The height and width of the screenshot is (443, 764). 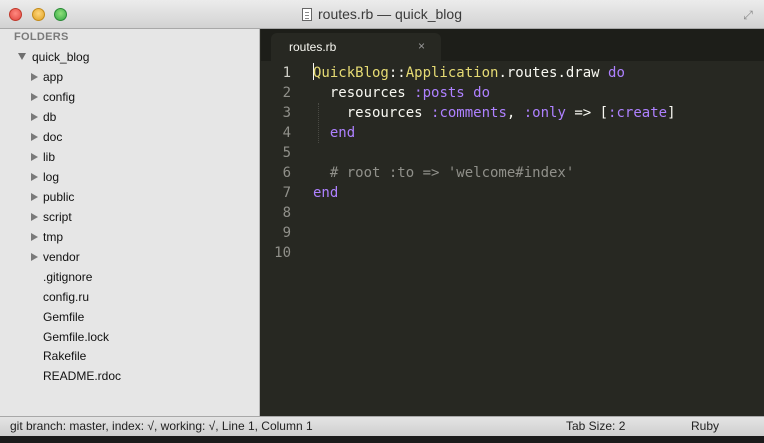 What do you see at coordinates (68, 277) in the screenshot?
I see `file-label: .gitignore` at bounding box center [68, 277].